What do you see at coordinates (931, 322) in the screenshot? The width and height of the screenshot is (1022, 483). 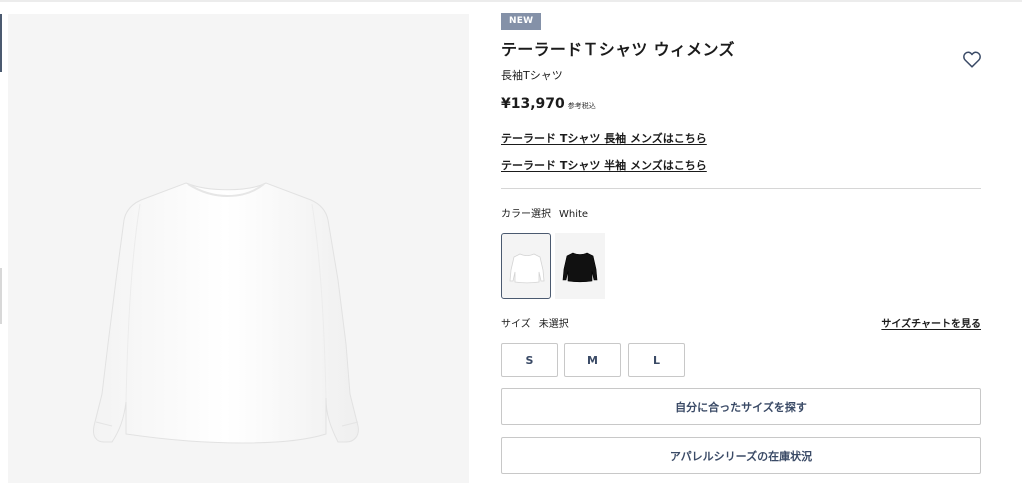 I see `size-chart-link: サイズチャートを見る` at bounding box center [931, 322].